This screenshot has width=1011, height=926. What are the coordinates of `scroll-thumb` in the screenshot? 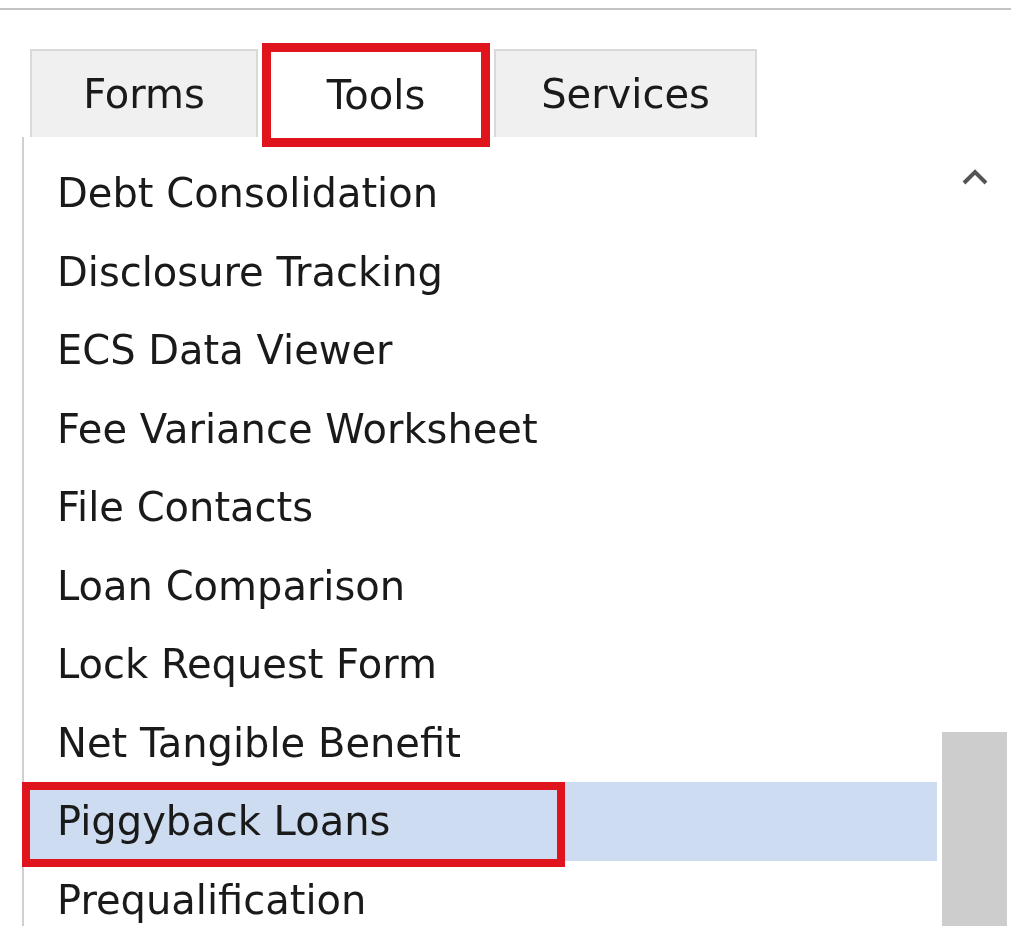 It's located at (974, 829).